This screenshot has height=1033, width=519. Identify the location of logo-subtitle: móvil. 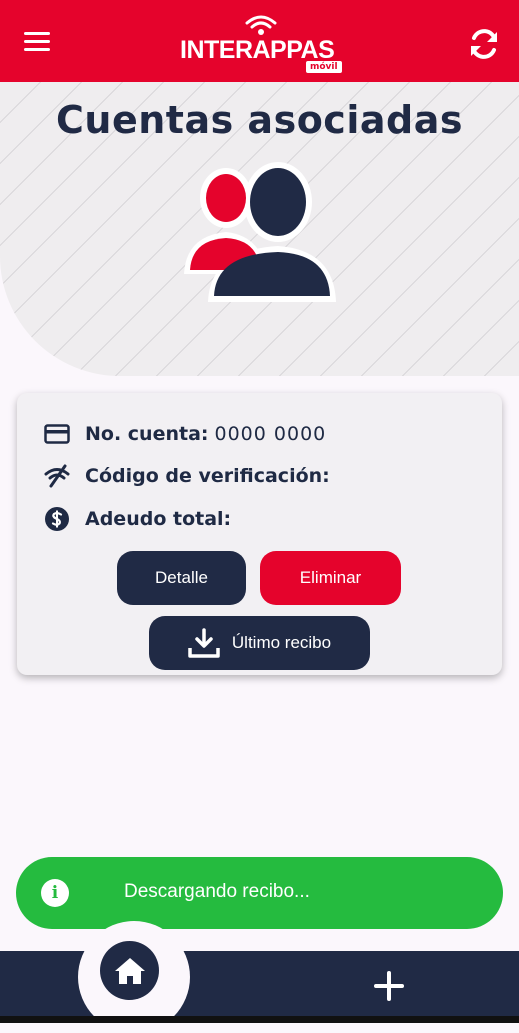
(324, 67).